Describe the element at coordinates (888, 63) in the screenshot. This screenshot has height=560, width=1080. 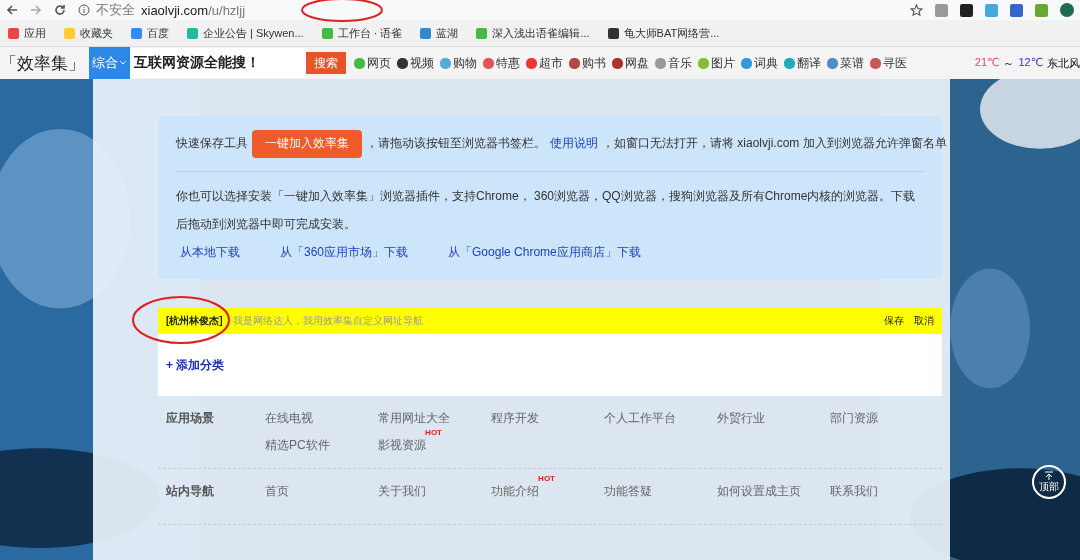
I see `search-type-link: 寻医` at that location.